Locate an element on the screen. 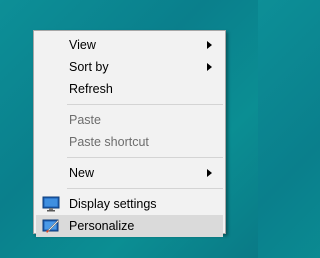 This screenshot has height=258, width=320. menu-item-label: Refresh is located at coordinates (91, 89).